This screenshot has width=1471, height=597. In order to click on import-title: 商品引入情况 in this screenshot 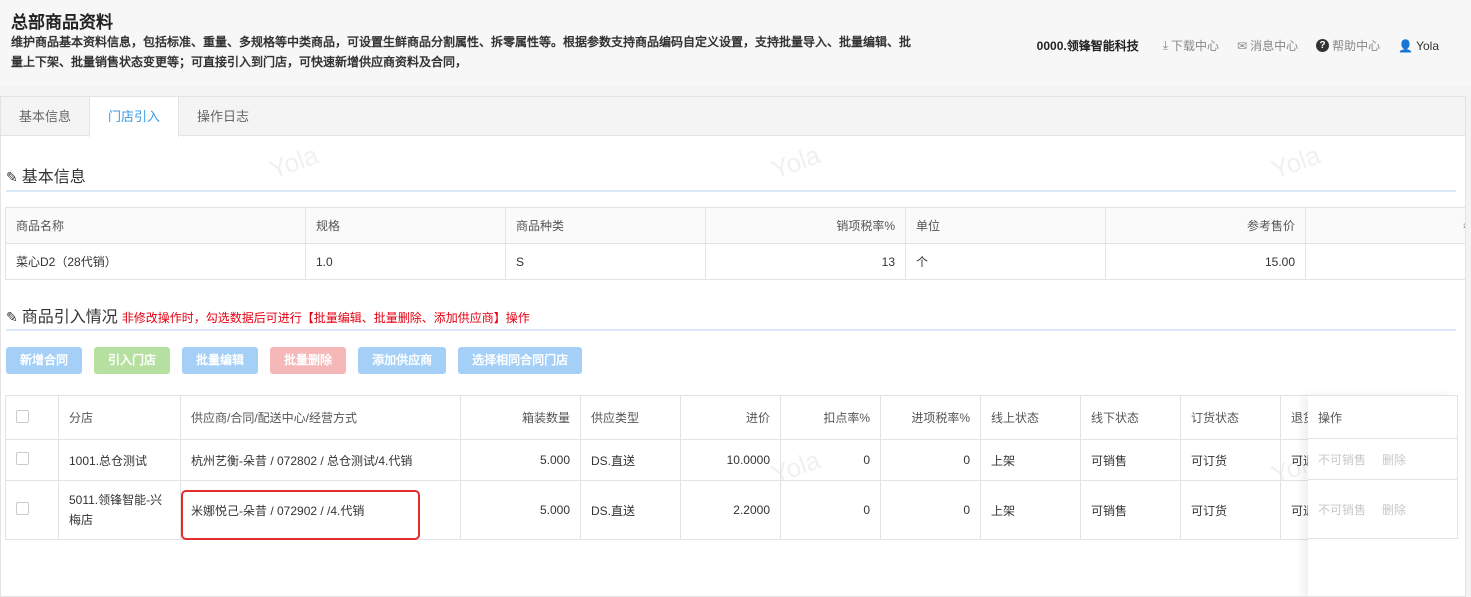, I will do `click(69, 317)`.